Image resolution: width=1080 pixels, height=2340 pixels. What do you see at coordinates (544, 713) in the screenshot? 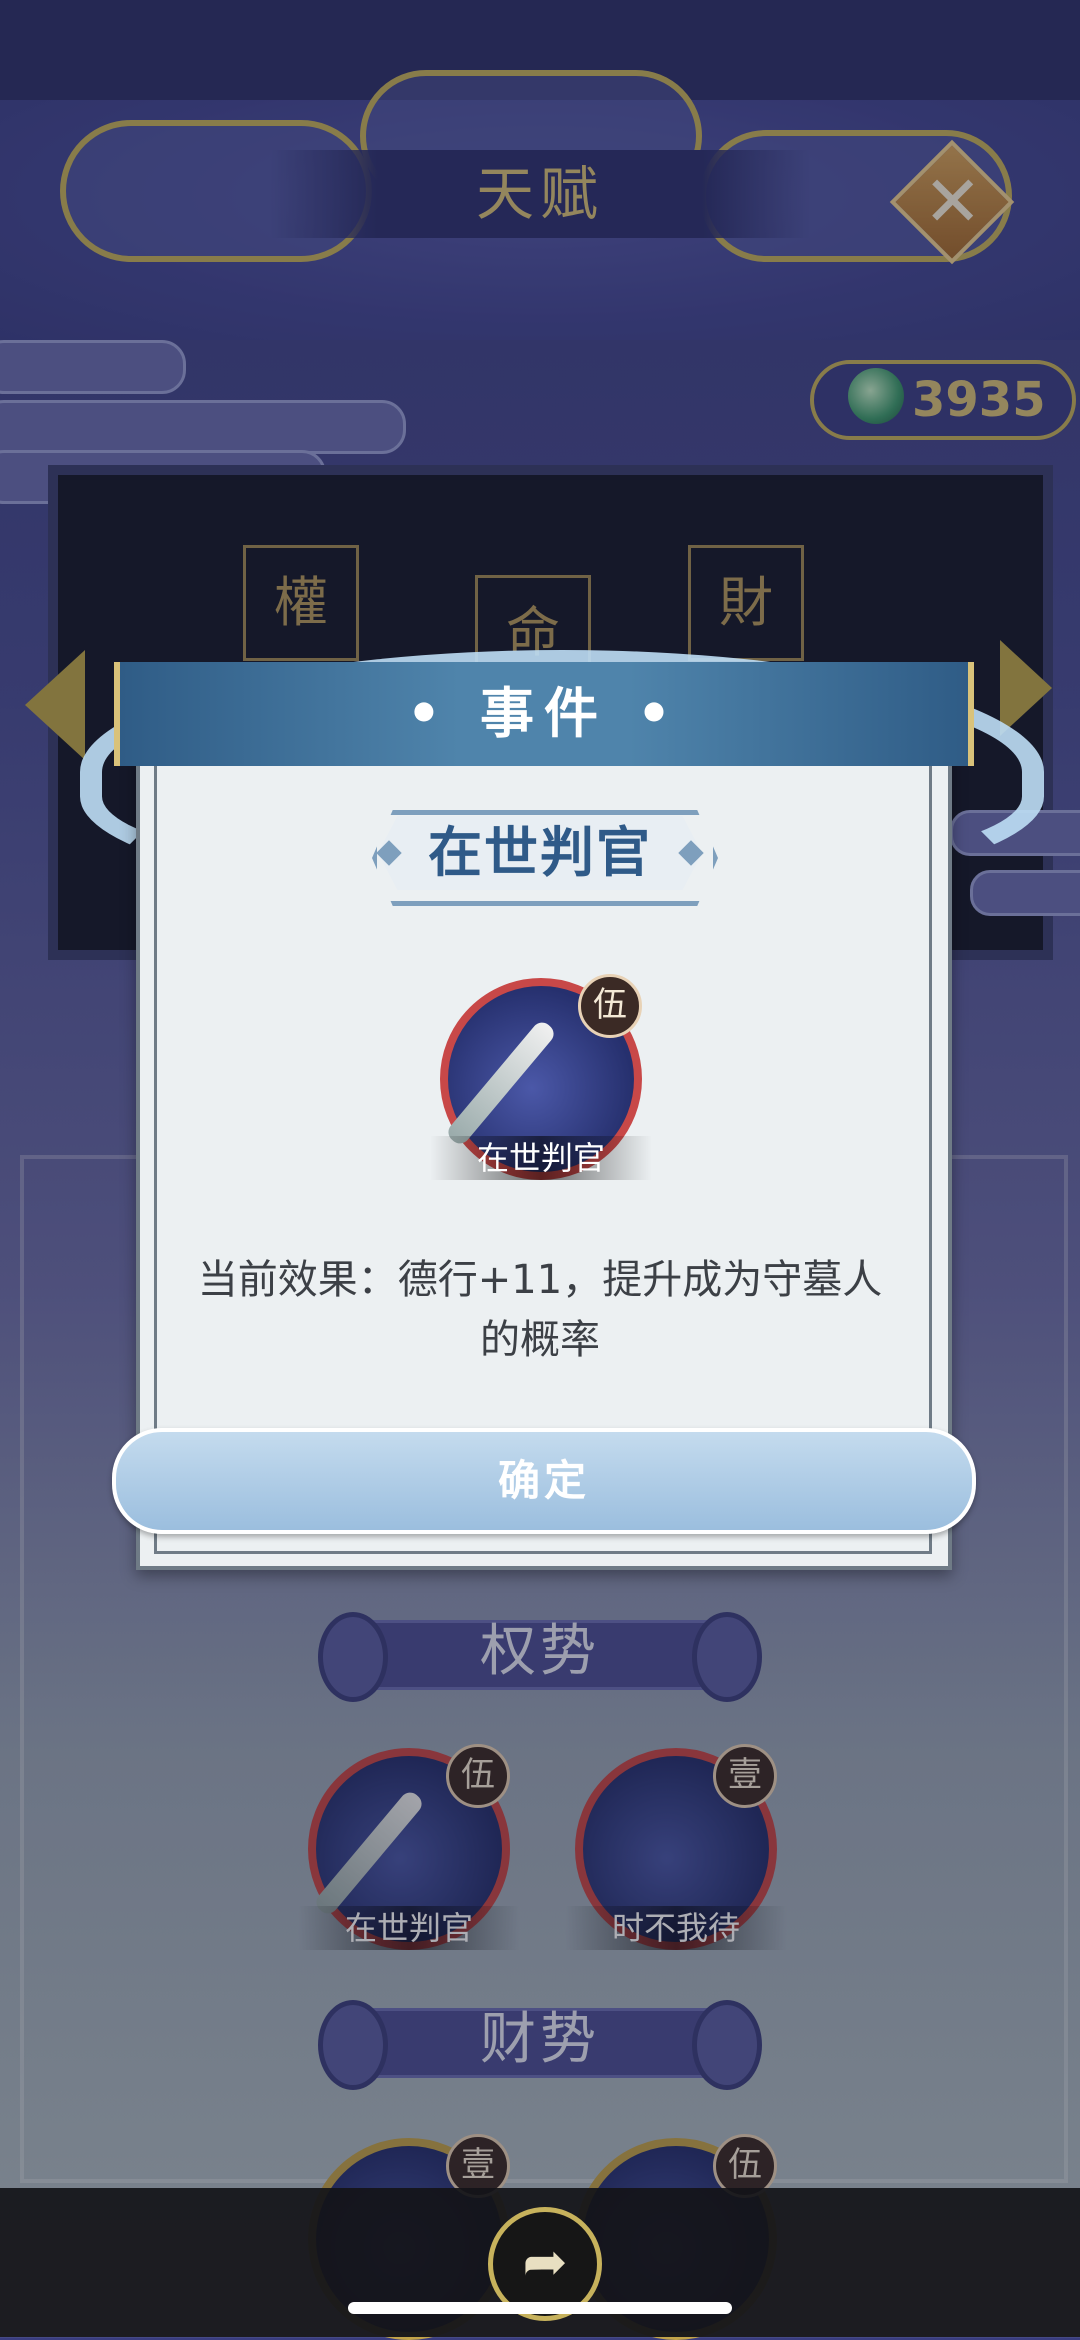
I see `dialog-title: • 事件 •` at bounding box center [544, 713].